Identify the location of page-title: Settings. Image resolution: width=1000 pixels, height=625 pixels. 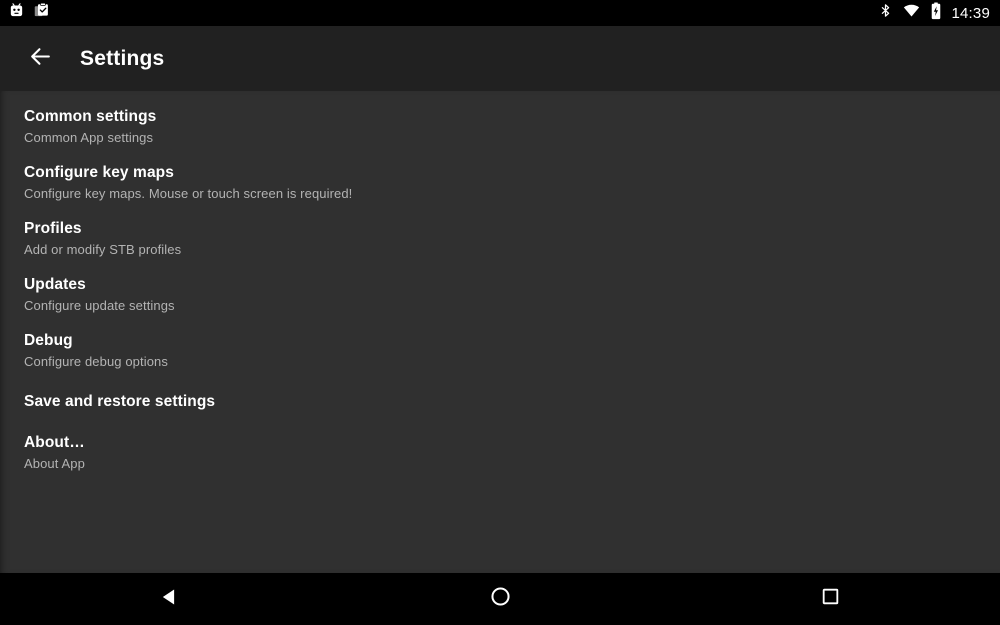
(122, 58).